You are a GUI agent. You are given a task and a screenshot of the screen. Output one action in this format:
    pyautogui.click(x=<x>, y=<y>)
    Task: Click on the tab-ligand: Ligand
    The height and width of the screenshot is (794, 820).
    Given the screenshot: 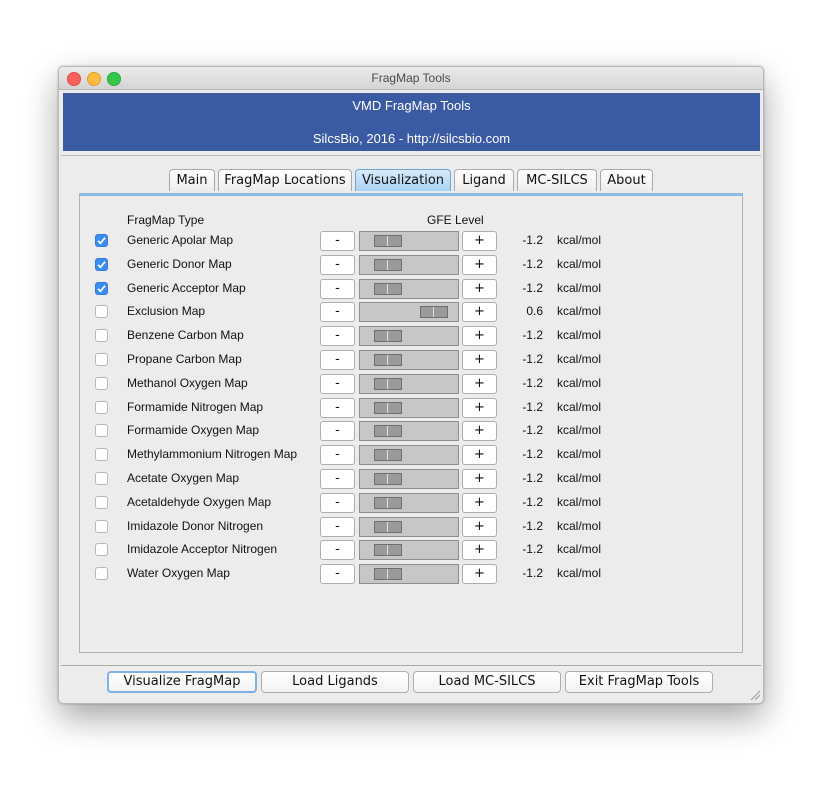 What is the action you would take?
    pyautogui.click(x=484, y=180)
    